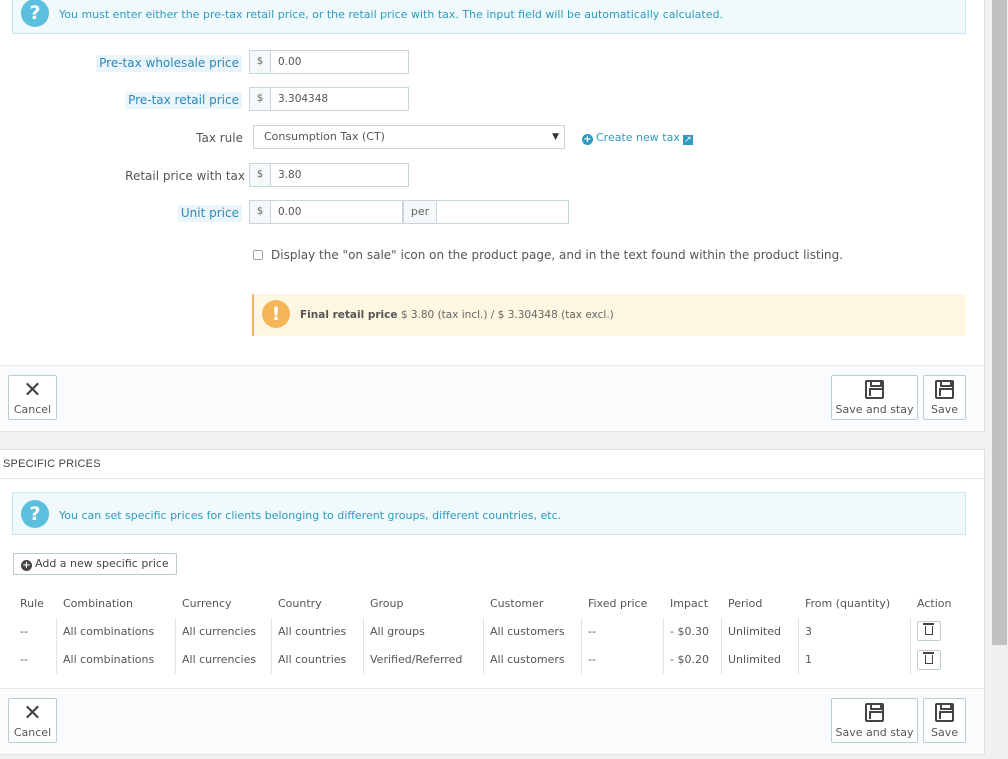 The image size is (1008, 759). Describe the element at coordinates (95, 564) in the screenshot. I see `add-specific-price-button: + Add a new specific price` at that location.